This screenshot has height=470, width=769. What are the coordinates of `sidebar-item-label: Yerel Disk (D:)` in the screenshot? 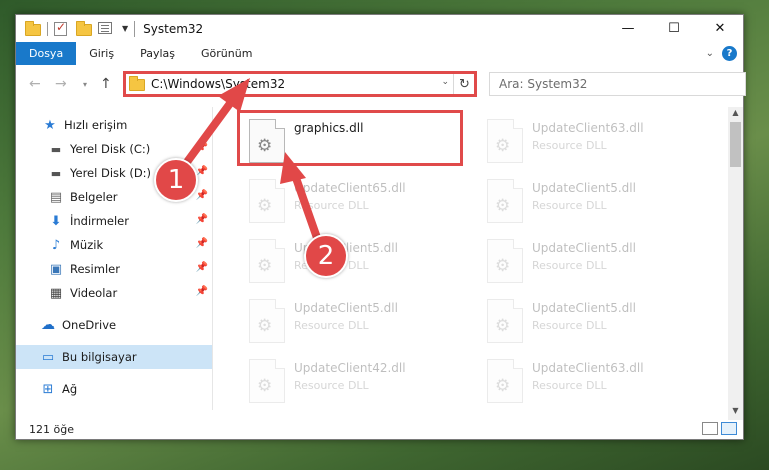 It's located at (111, 173).